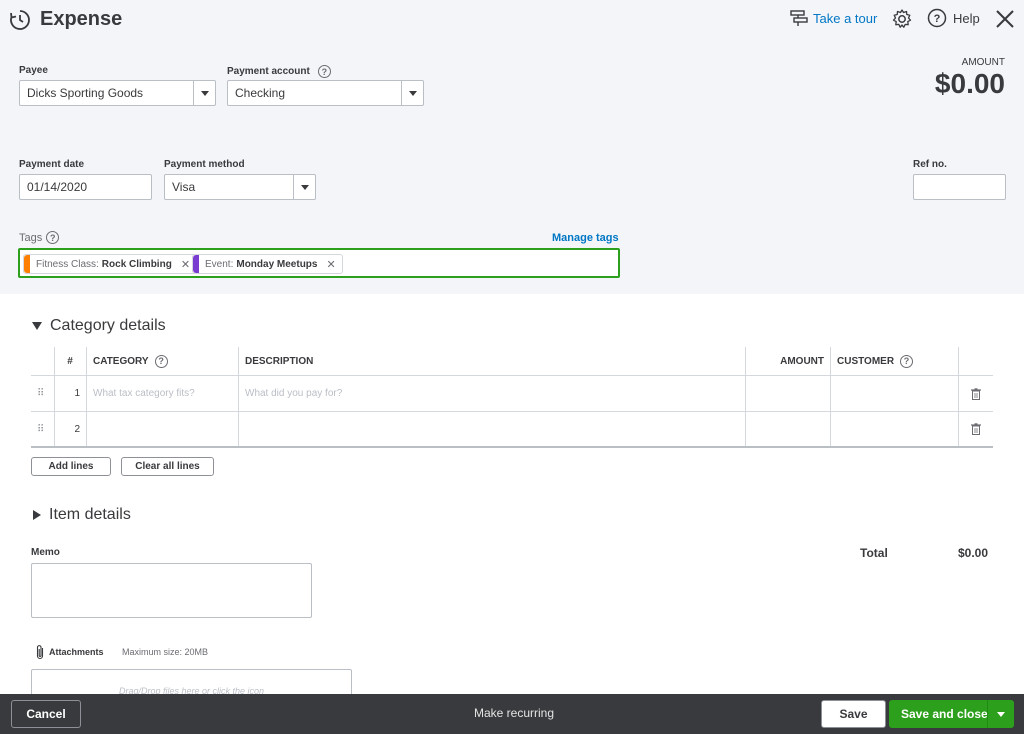 This screenshot has height=734, width=1024. What do you see at coordinates (866, 361) in the screenshot?
I see `col-customer-label: CUSTOMER` at bounding box center [866, 361].